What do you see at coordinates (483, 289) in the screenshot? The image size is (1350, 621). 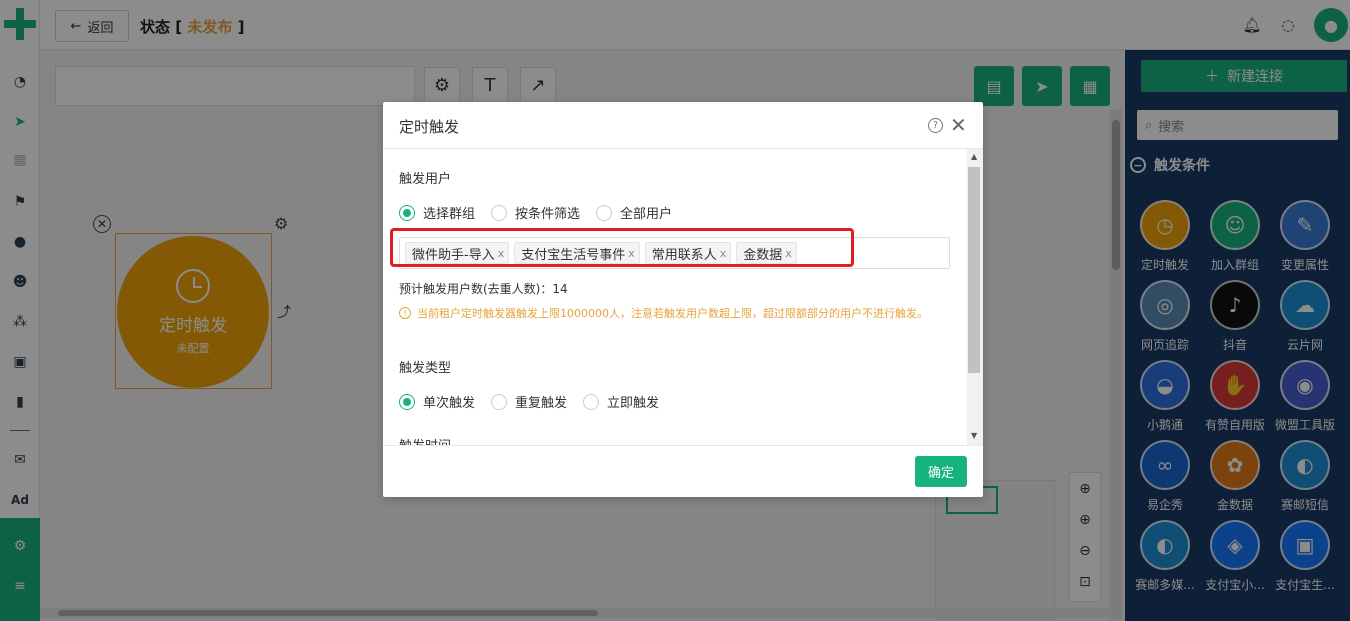 I see `estimated-user-count: 预计触发用户数(去重人数)：14` at bounding box center [483, 289].